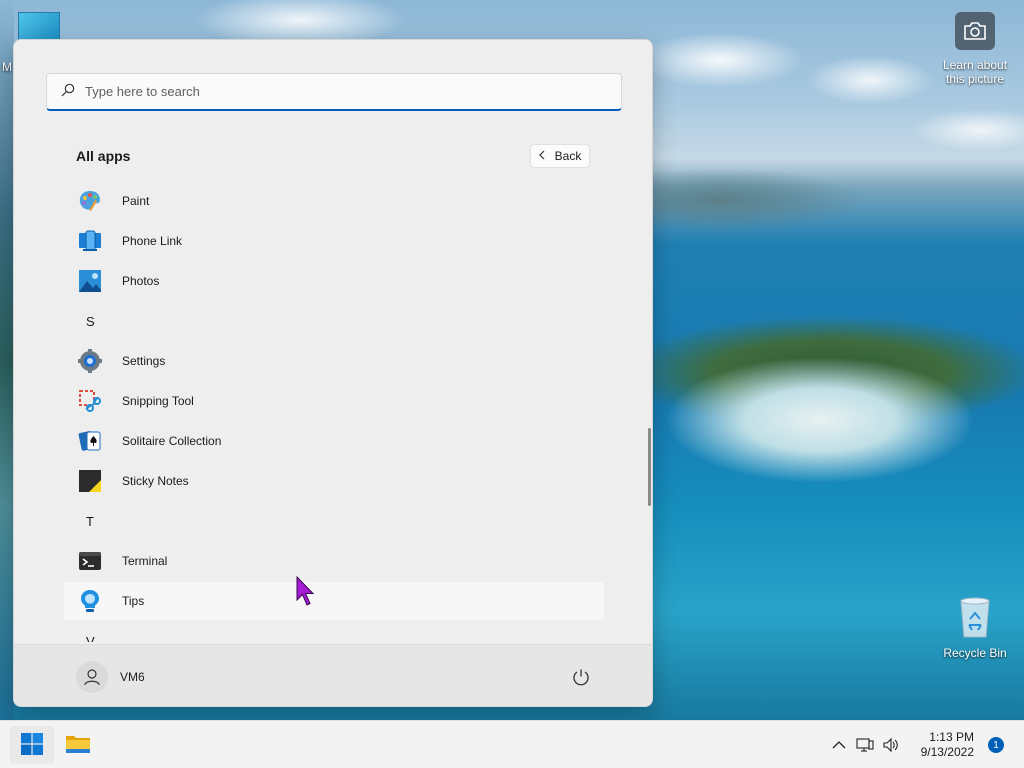 The width and height of the screenshot is (1024, 768). I want to click on app-label: Settings, so click(144, 361).